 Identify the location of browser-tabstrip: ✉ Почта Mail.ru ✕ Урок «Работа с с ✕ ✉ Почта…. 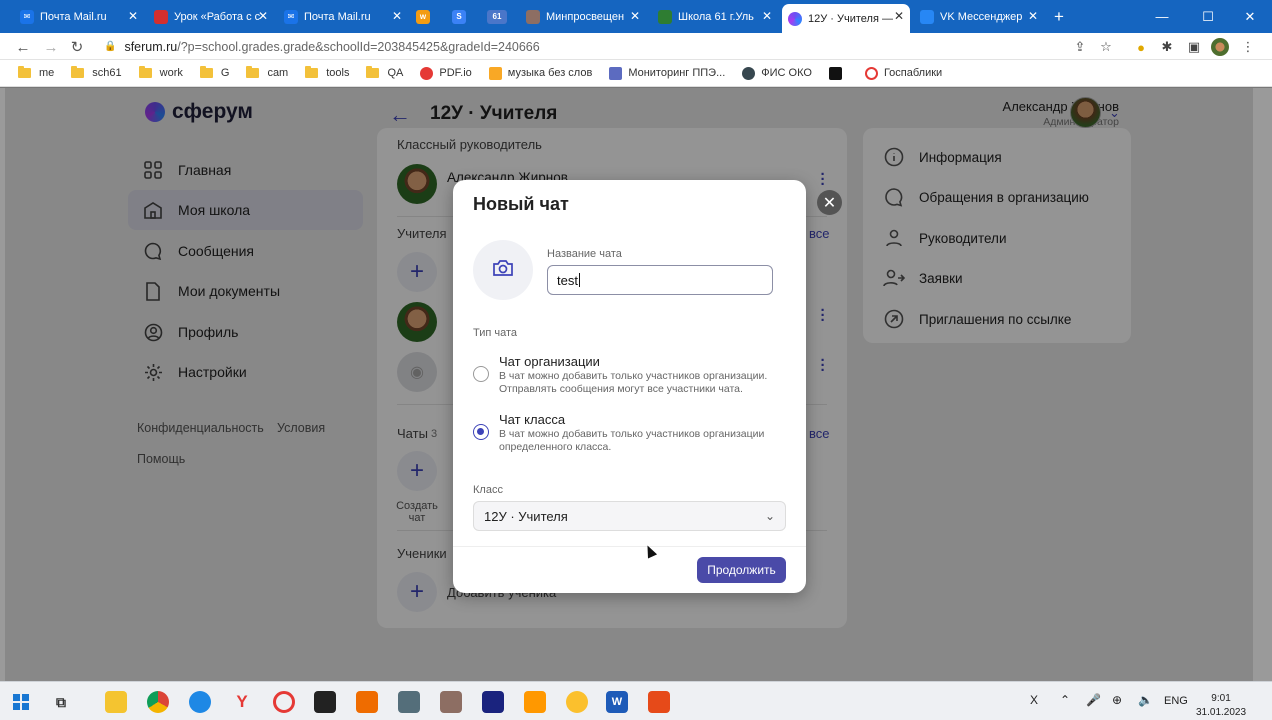
(636, 16).